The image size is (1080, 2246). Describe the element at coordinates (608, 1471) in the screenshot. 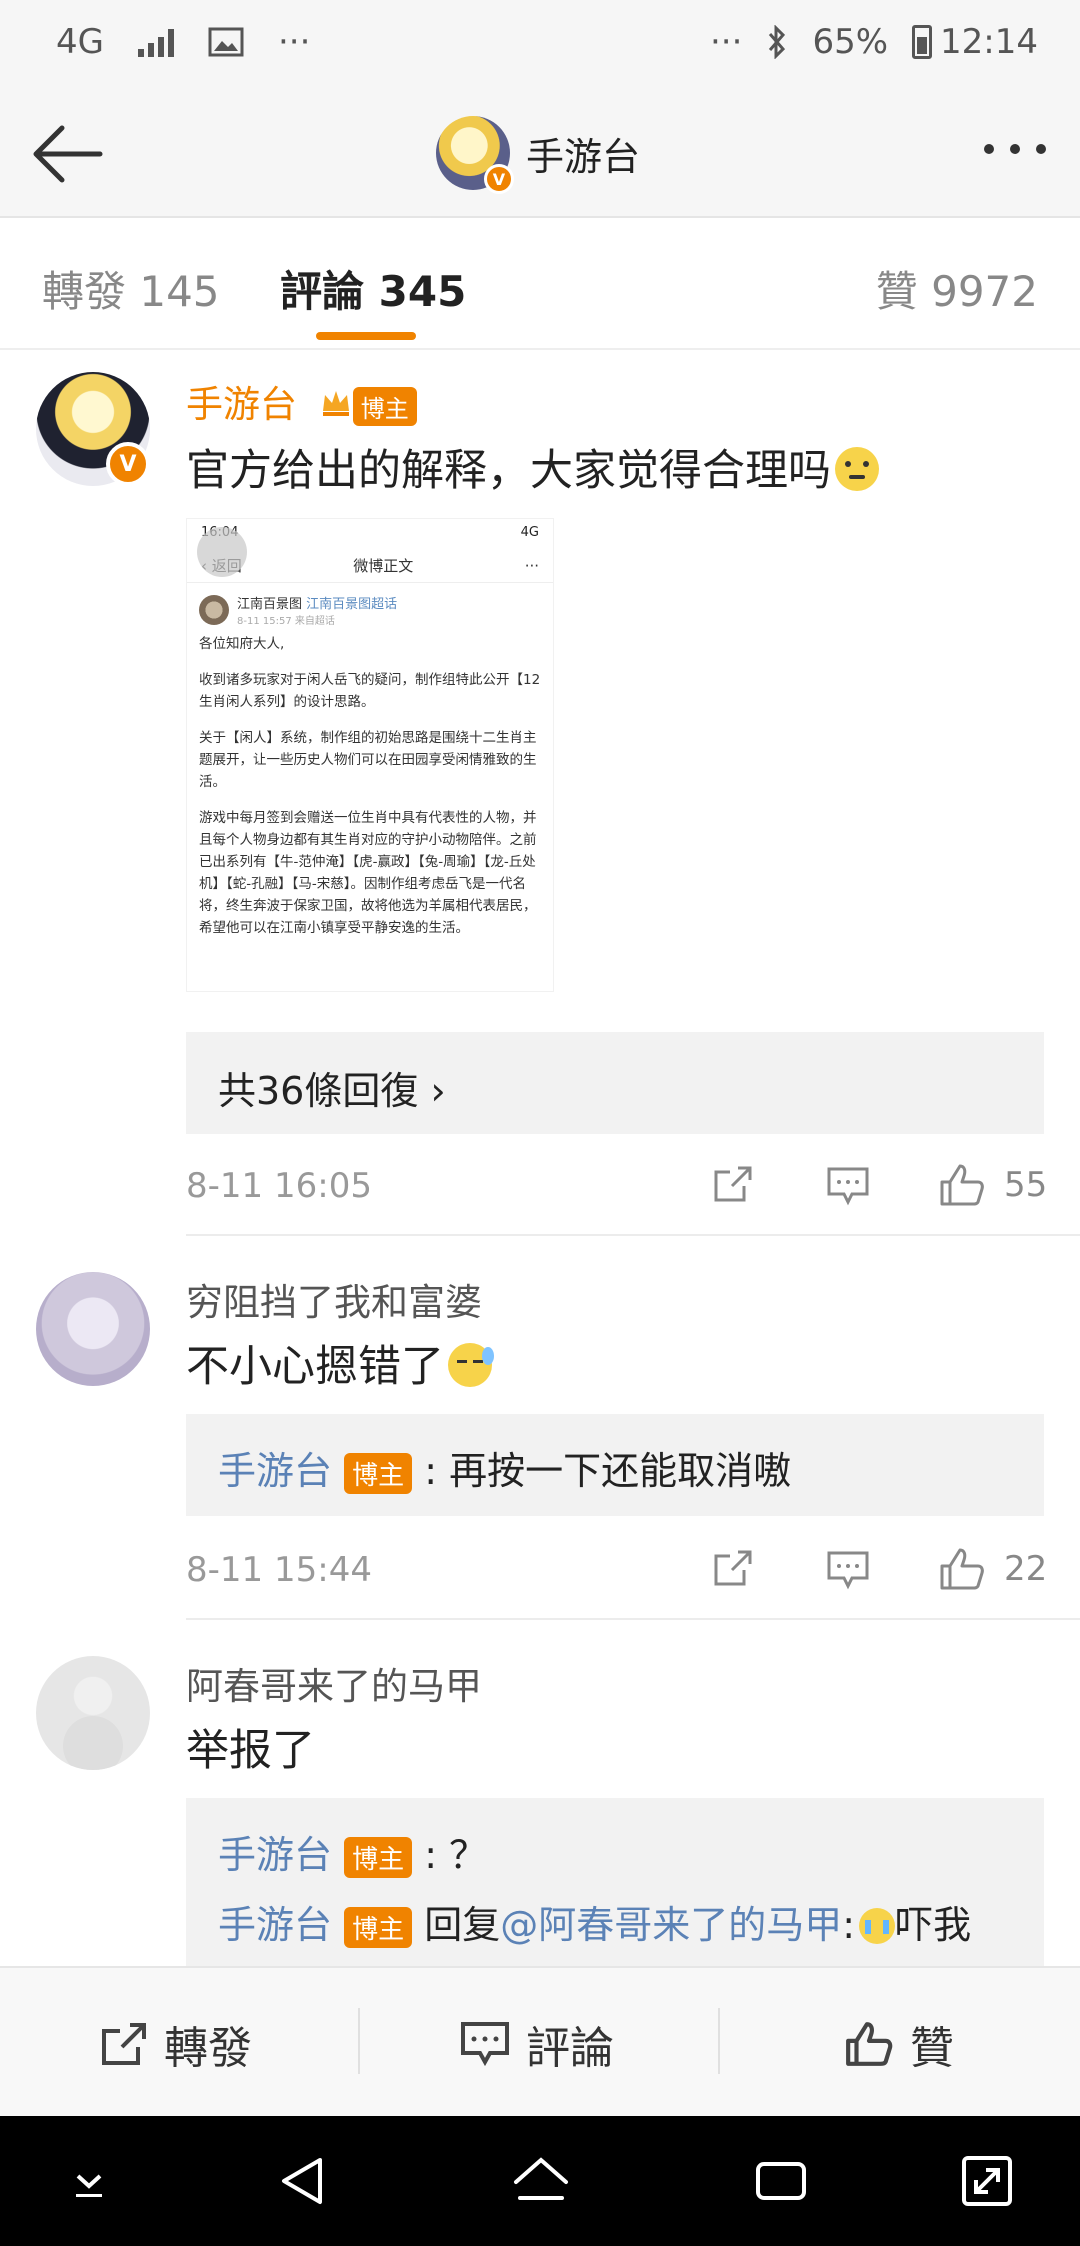

I see `reply-text: : 再按一下还能取消嗷` at that location.